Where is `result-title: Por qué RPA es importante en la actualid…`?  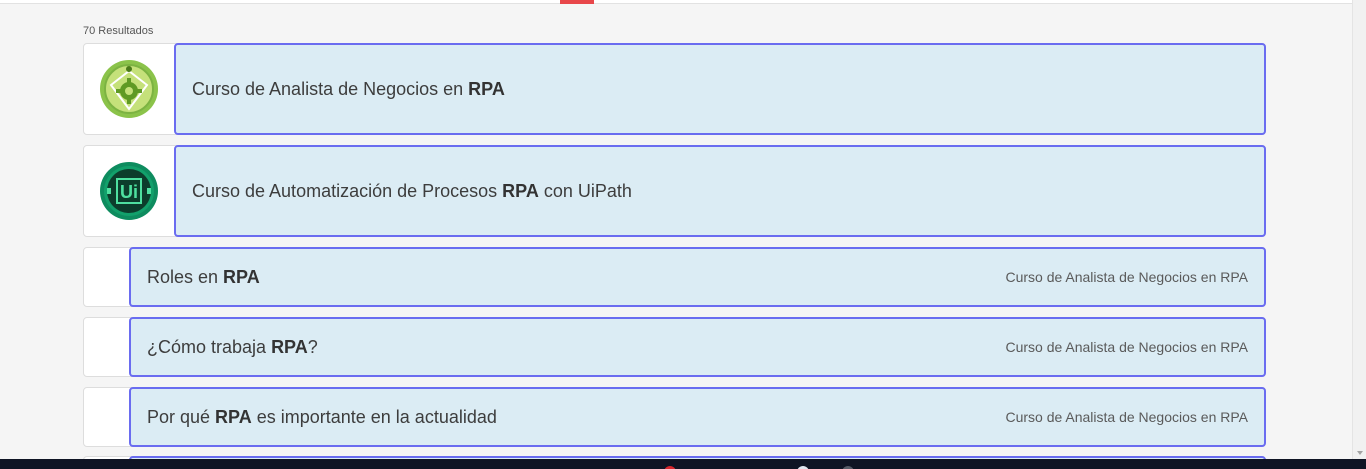 result-title: Por qué RPA es importante en la actualid… is located at coordinates (322, 416).